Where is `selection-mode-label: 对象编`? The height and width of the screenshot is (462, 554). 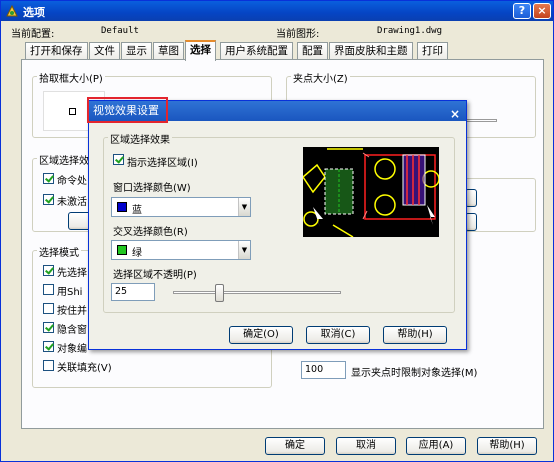 selection-mode-label: 对象编 is located at coordinates (72, 349).